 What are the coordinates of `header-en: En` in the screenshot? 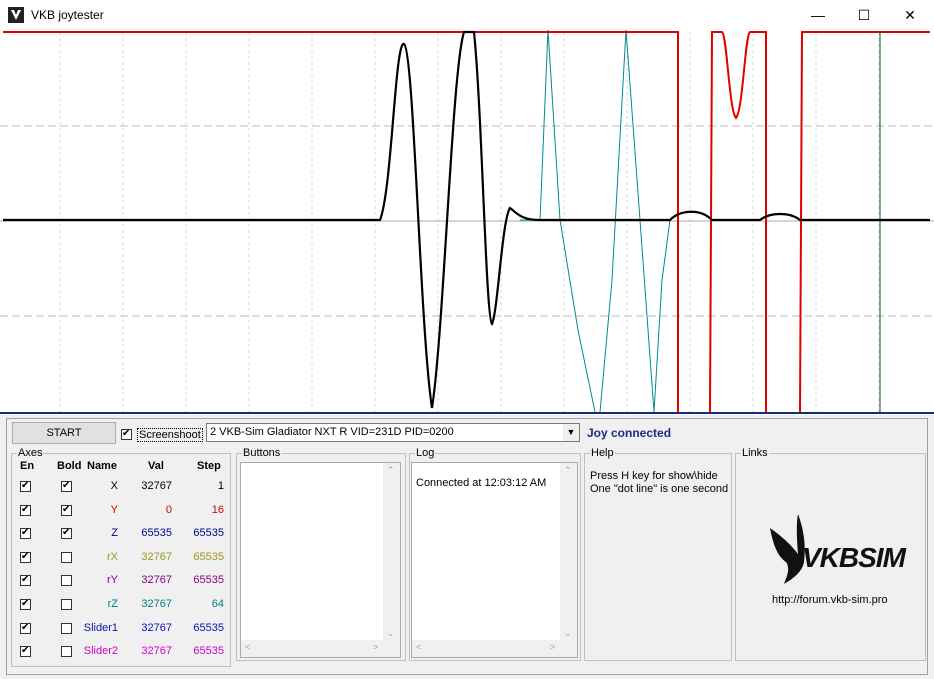 It's located at (27, 466).